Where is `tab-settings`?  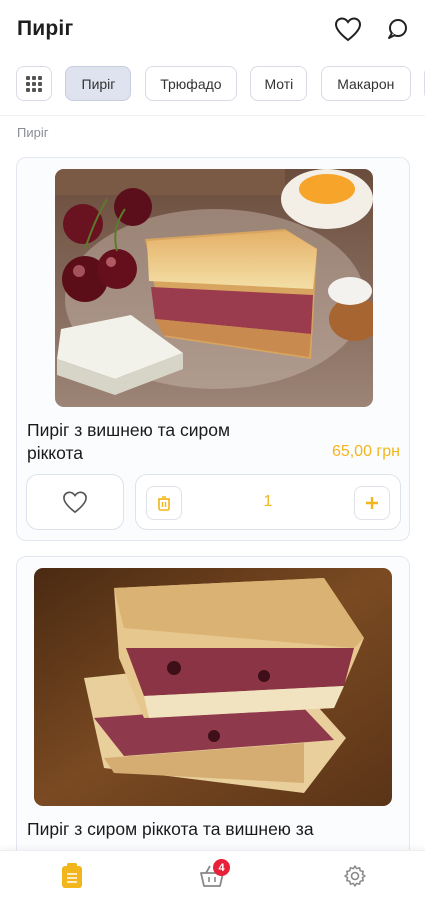 tab-settings is located at coordinates (355, 876).